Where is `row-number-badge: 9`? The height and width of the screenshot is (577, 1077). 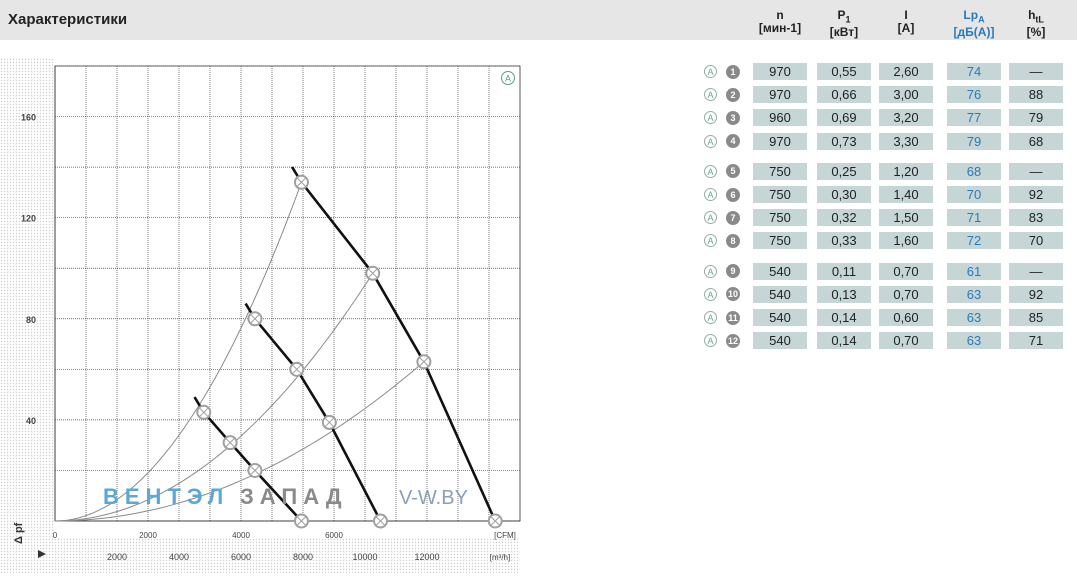 row-number-badge: 9 is located at coordinates (733, 271).